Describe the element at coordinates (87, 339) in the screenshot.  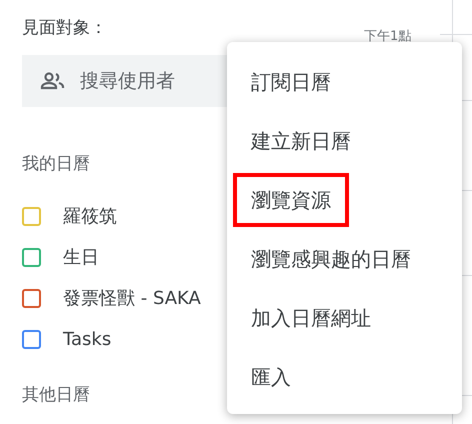
I see `calendar-name: Tasks` at that location.